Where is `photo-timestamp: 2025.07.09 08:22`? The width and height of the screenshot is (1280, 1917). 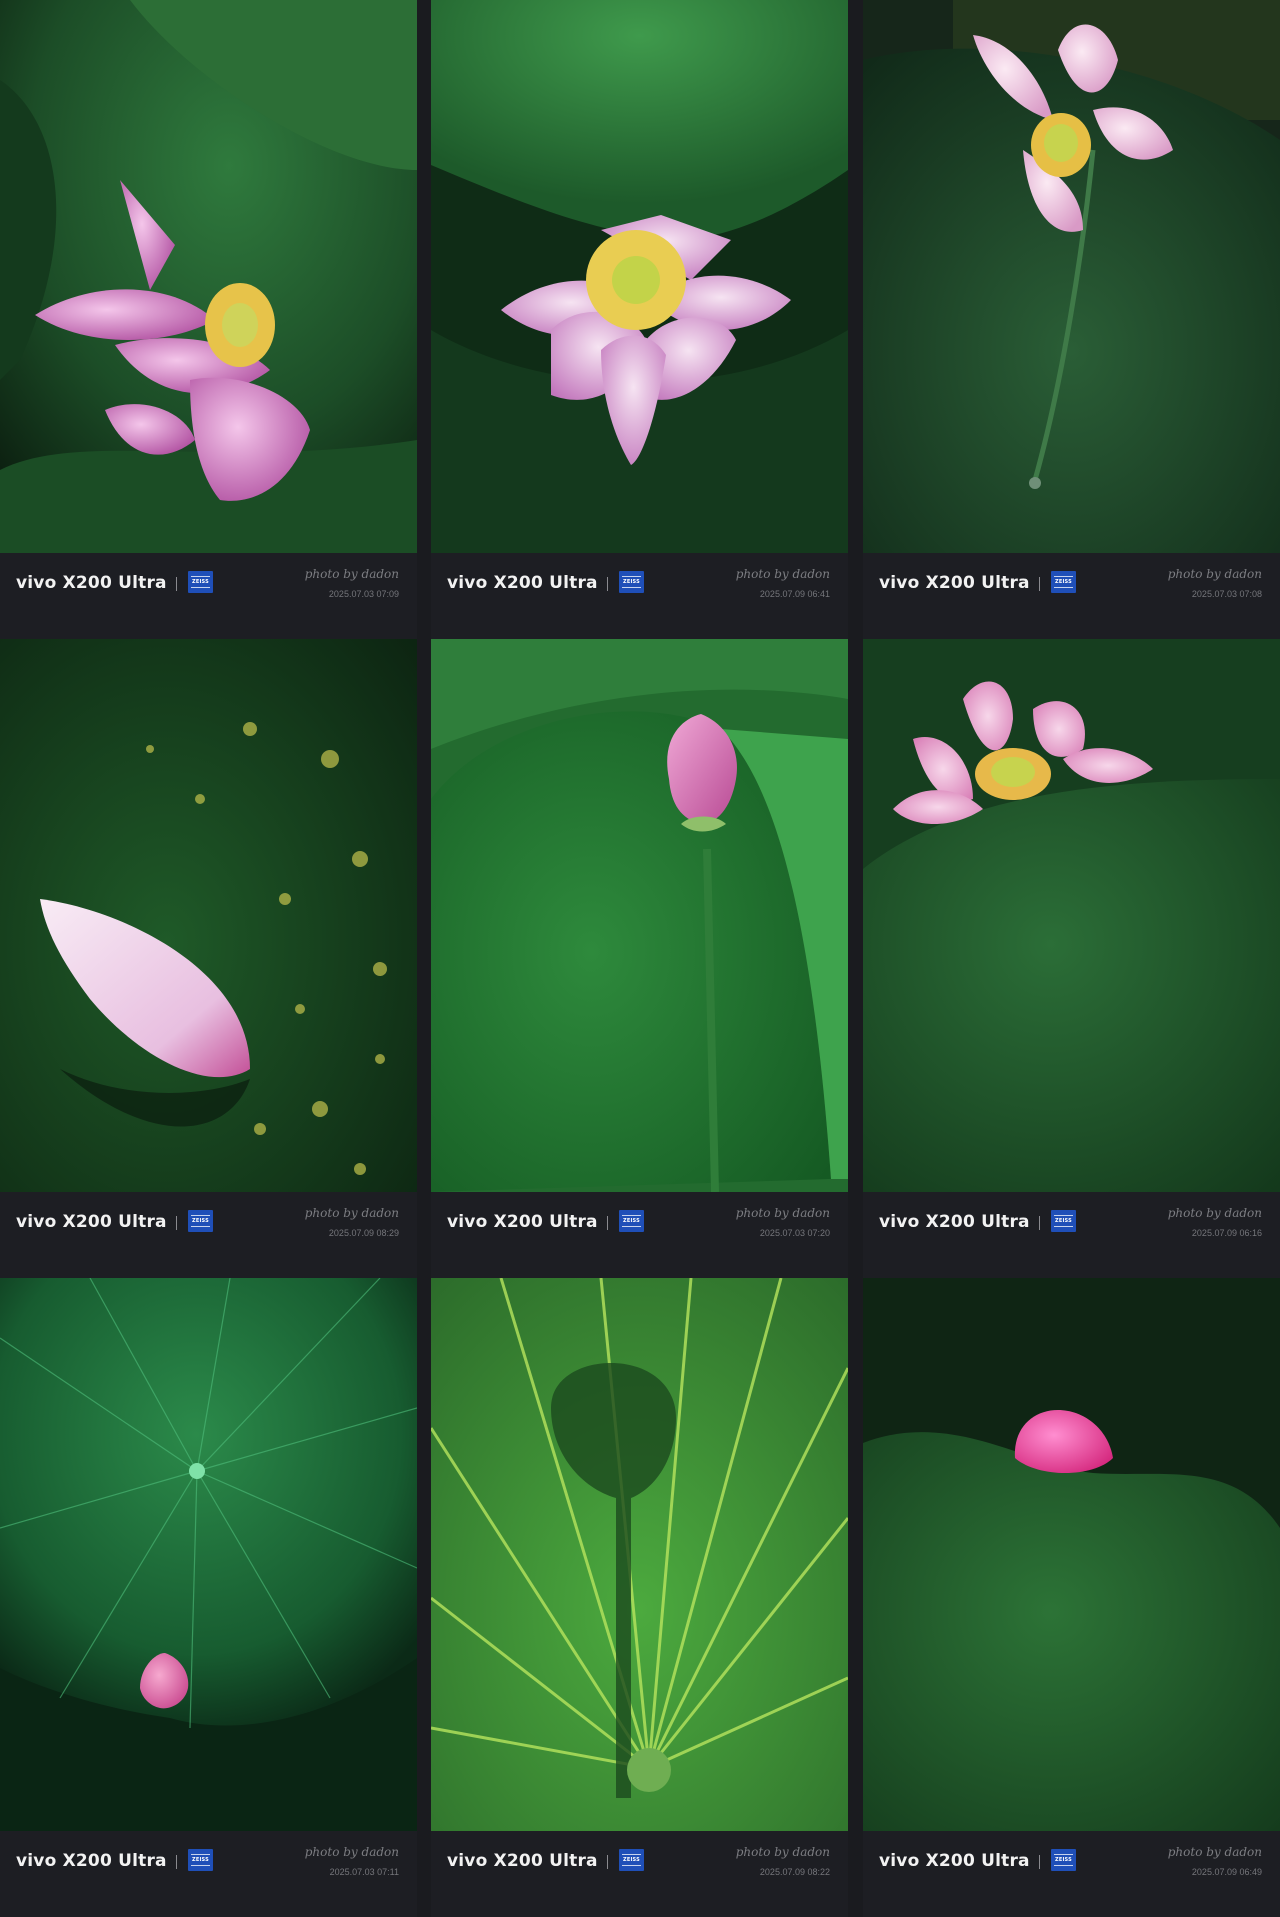
photo-timestamp: 2025.07.09 08:22 is located at coordinates (794, 1872).